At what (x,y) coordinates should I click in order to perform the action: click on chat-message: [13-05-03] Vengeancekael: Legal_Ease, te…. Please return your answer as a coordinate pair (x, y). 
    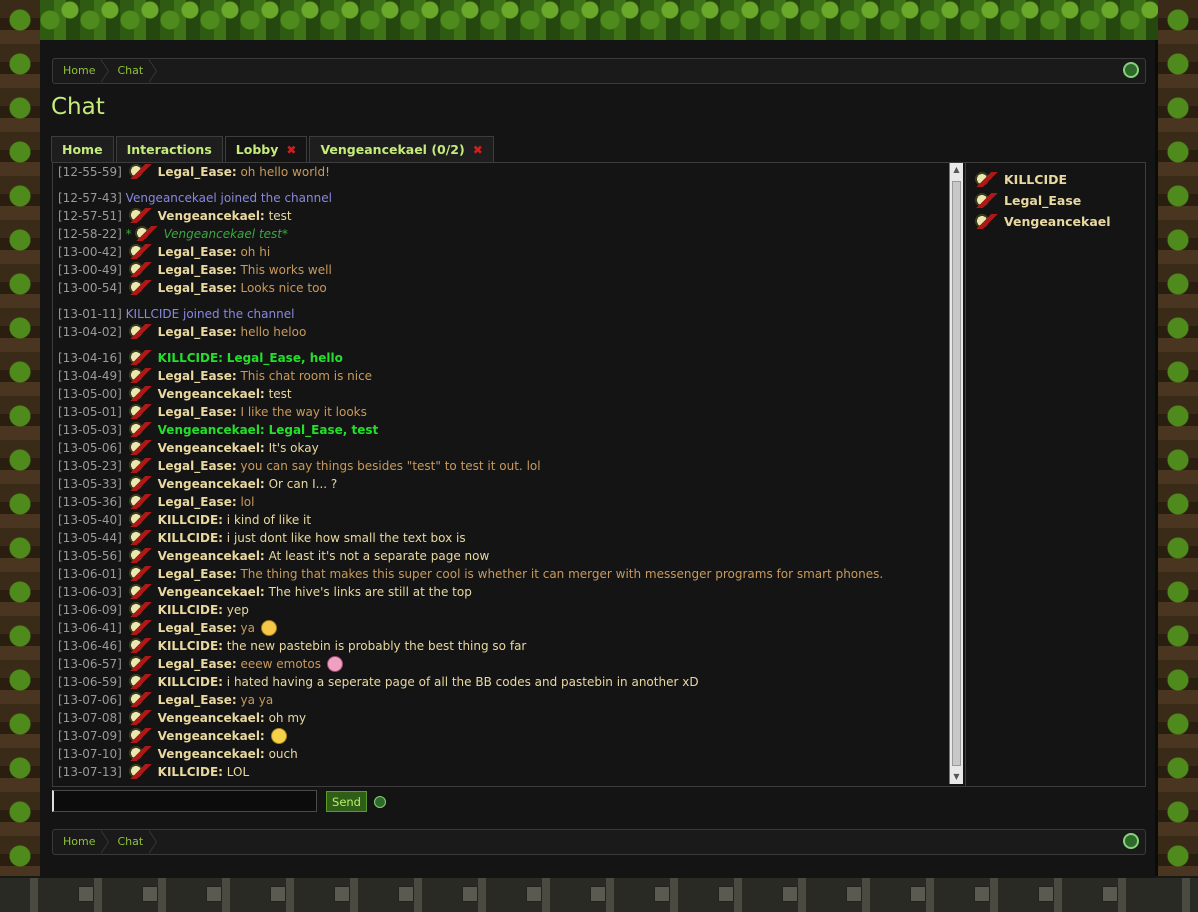
    Looking at the image, I should click on (503, 430).